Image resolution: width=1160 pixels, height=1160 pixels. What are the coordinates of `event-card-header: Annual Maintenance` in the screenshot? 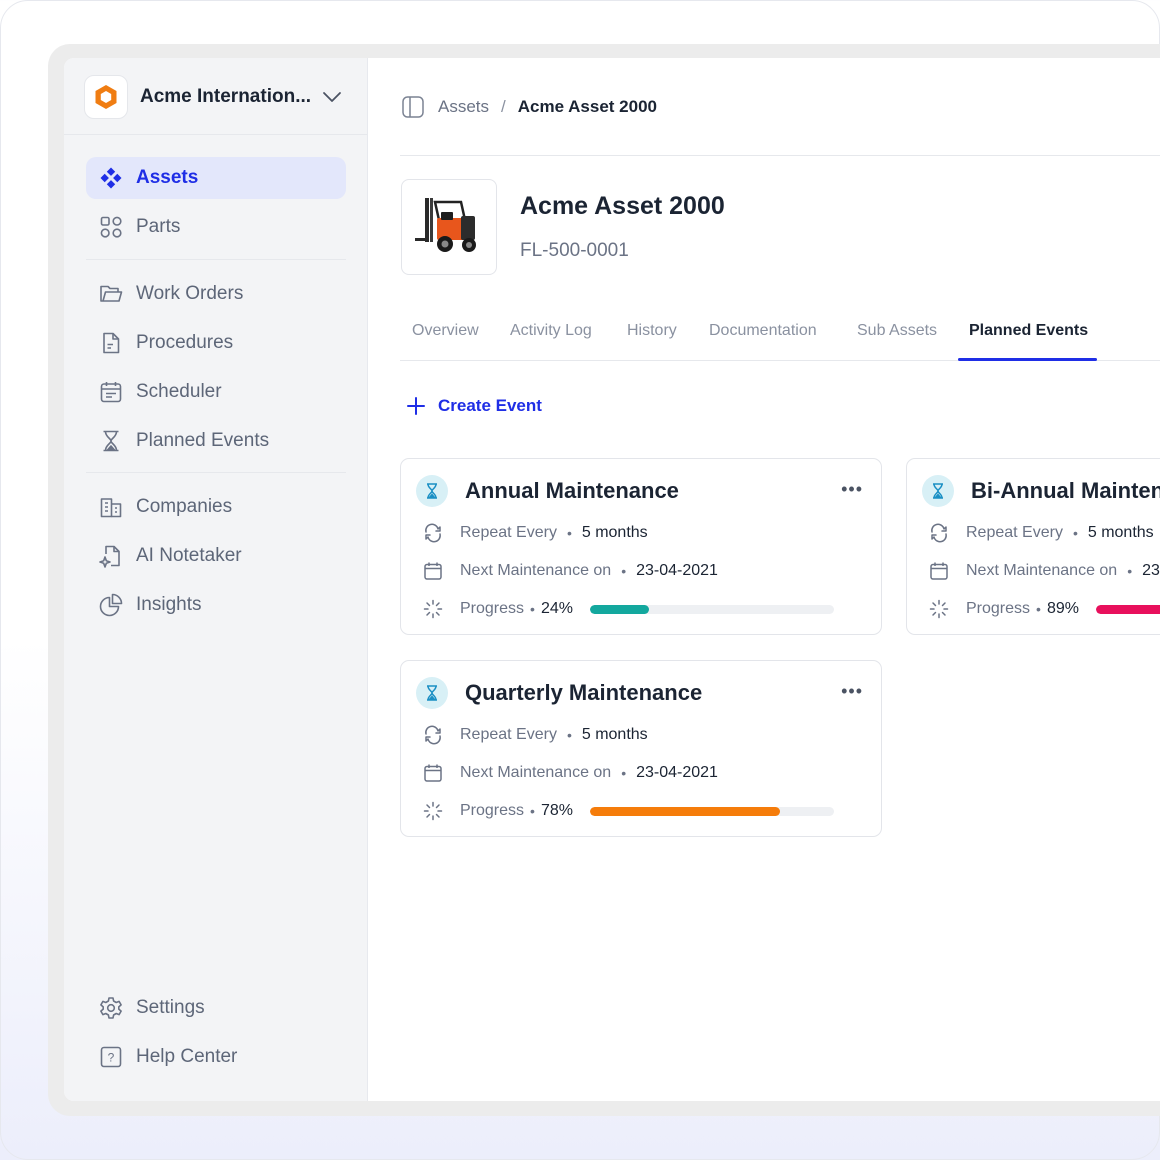 It's located at (547, 491).